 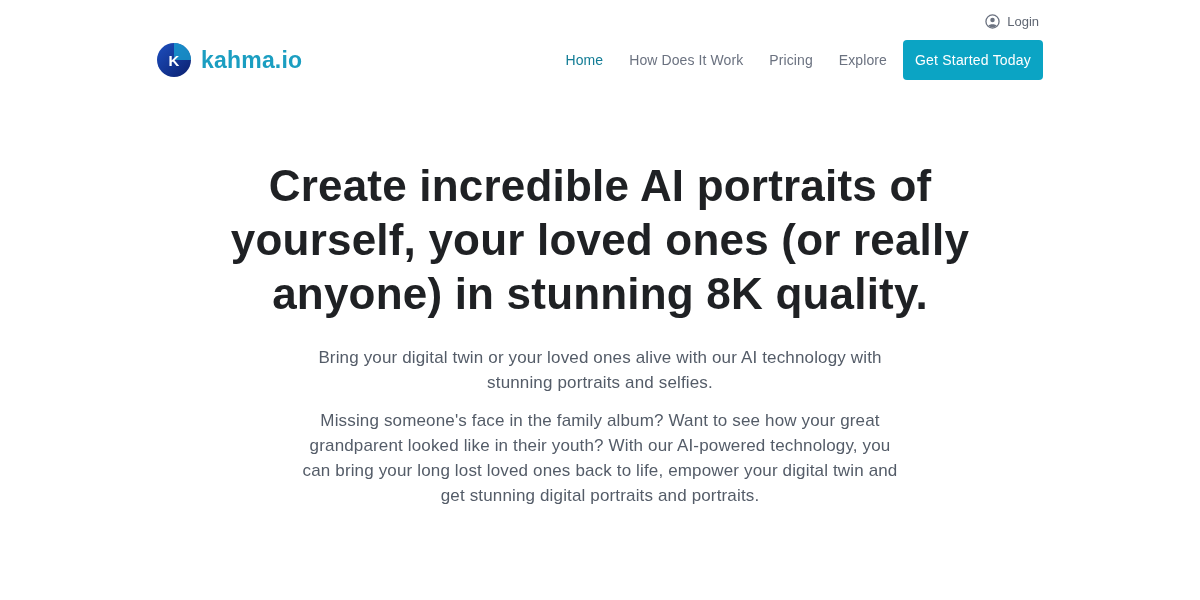 What do you see at coordinates (973, 60) in the screenshot?
I see `get-started-button: Get Started Today` at bounding box center [973, 60].